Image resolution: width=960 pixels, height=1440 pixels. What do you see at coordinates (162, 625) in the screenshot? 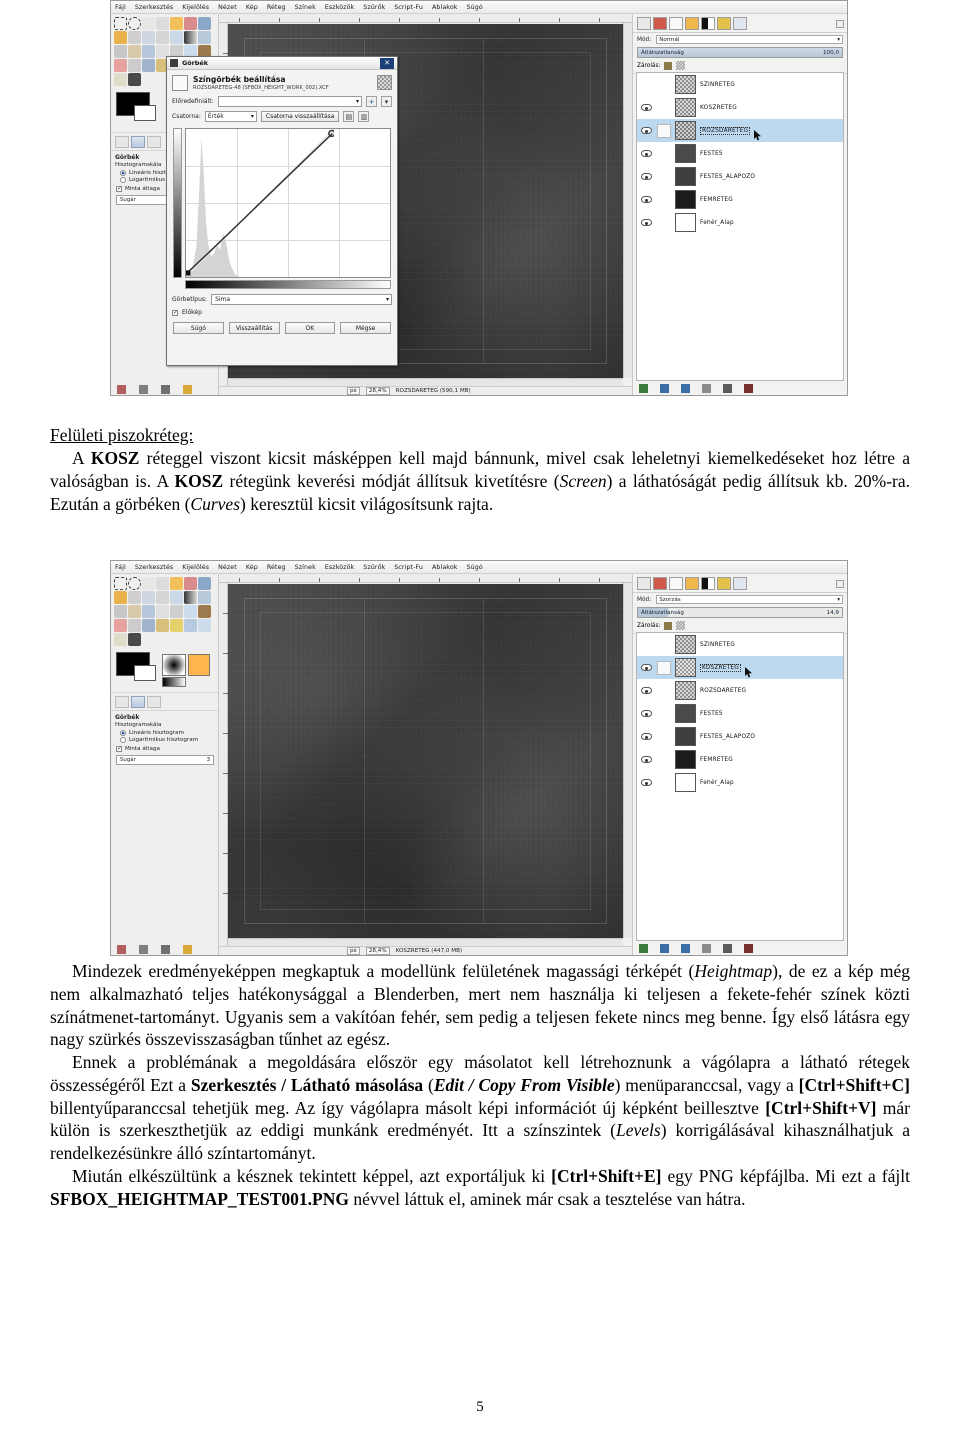
I see `smudge-icon` at bounding box center [162, 625].